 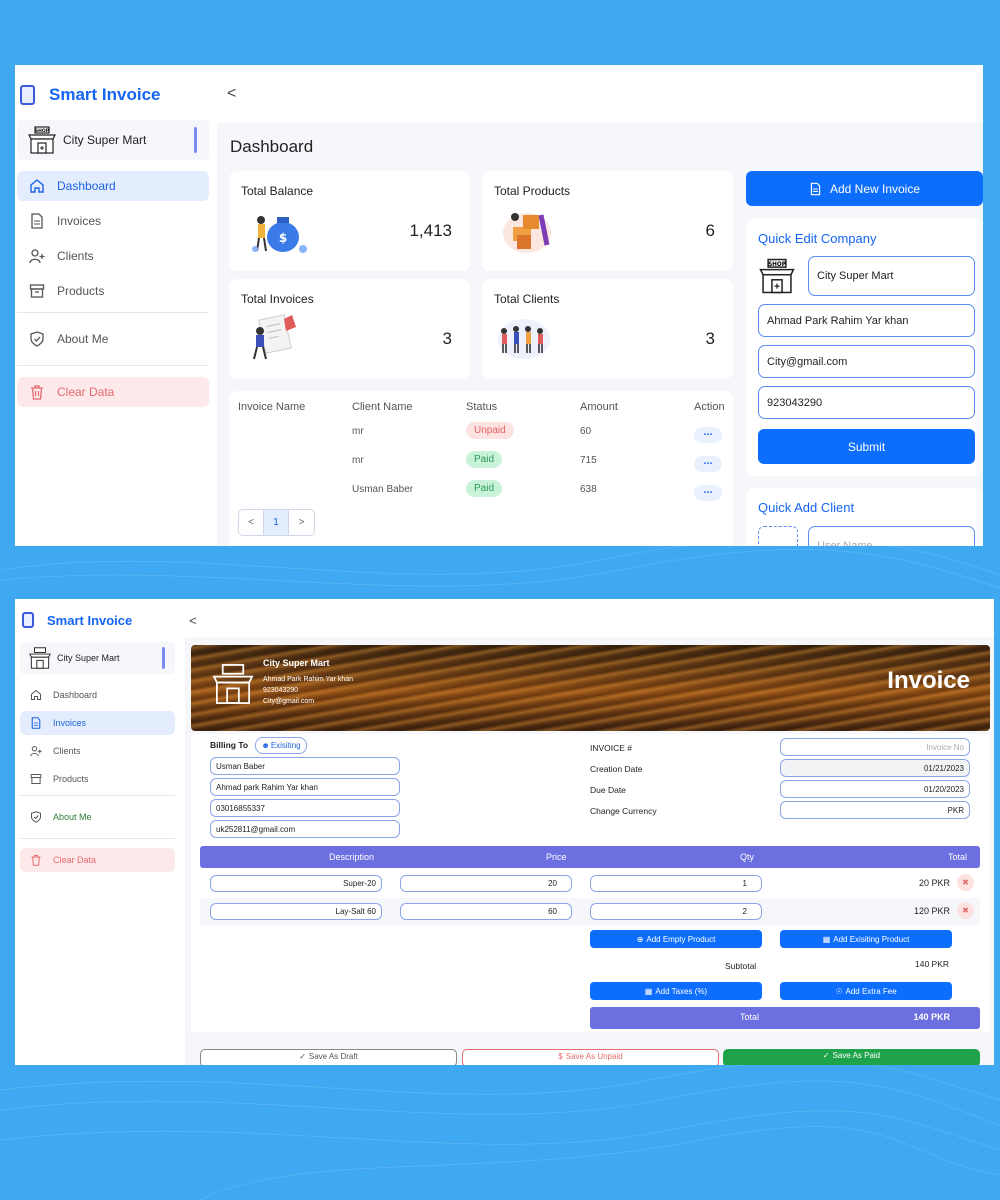 I want to click on save-draft-button: ✓ Save As Draft, so click(x=328, y=1057).